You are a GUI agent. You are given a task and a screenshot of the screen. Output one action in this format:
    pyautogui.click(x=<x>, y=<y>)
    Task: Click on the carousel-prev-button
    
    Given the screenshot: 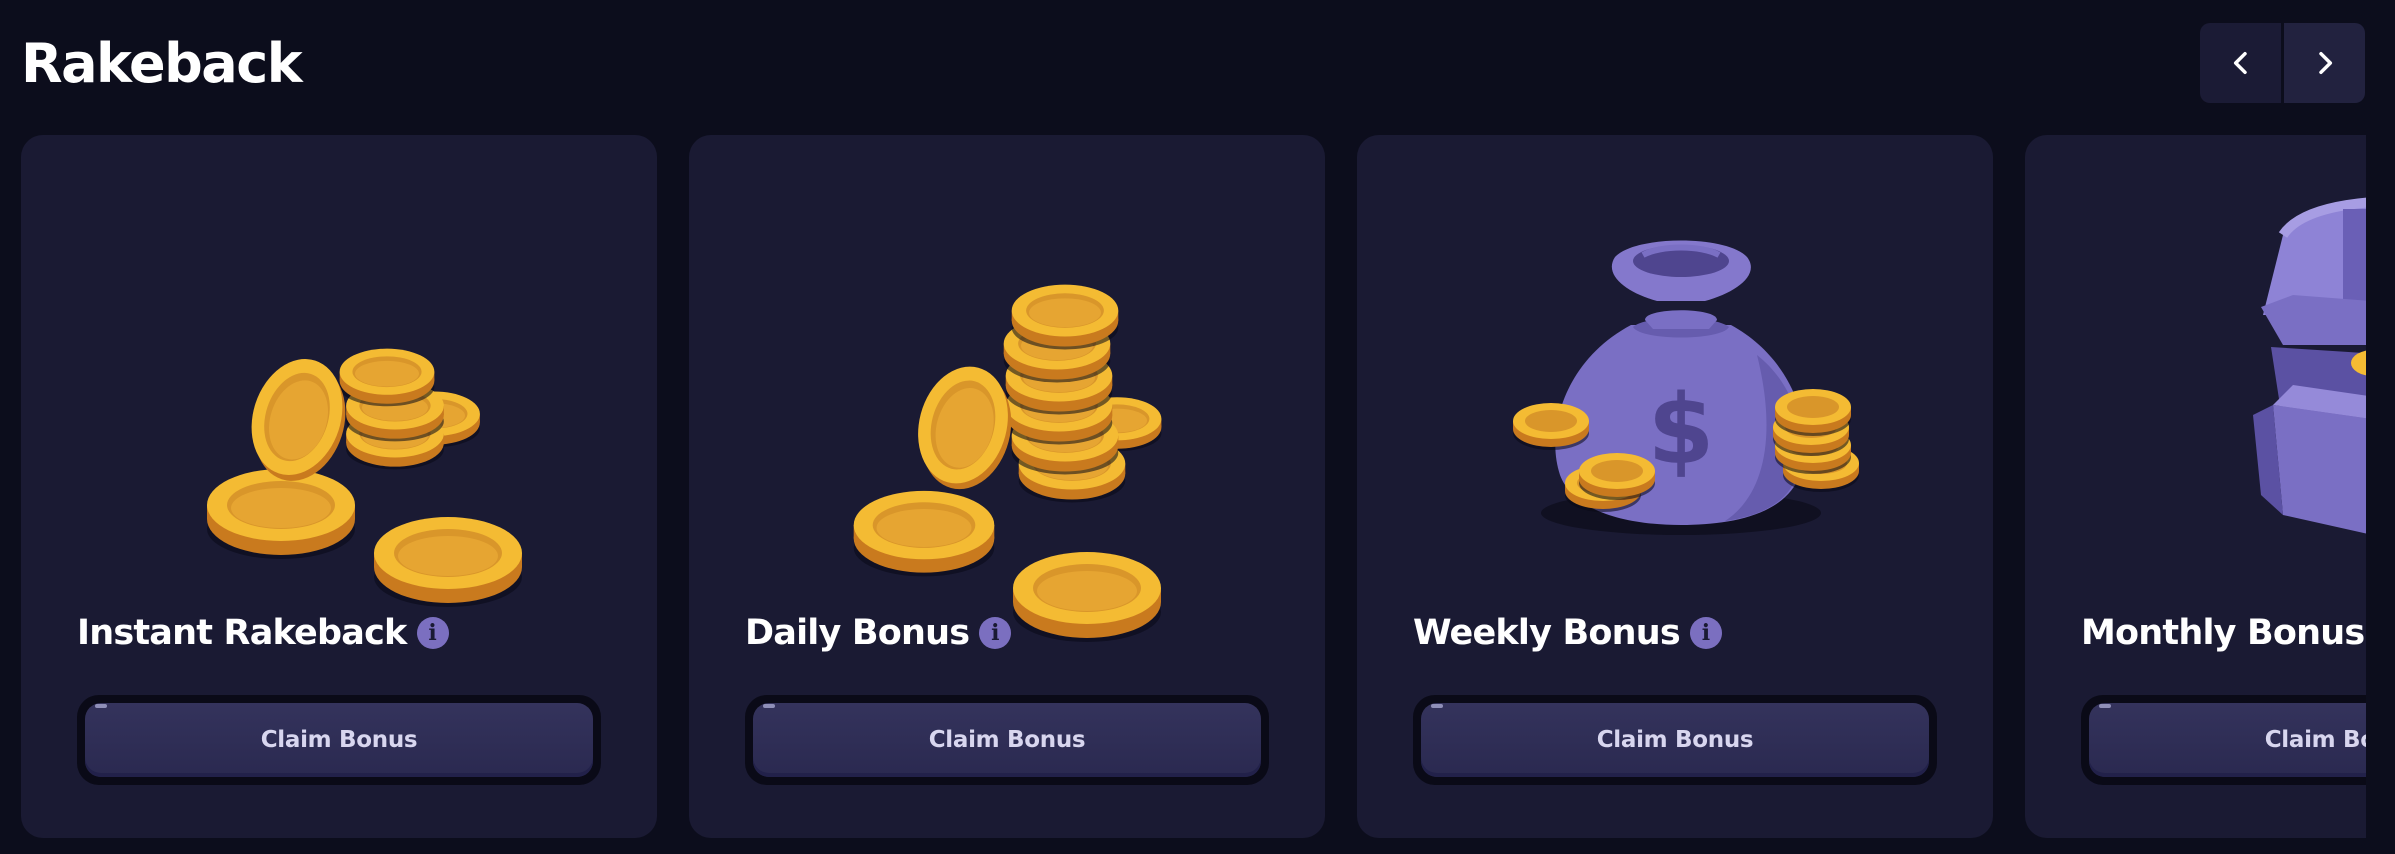 What is the action you would take?
    pyautogui.click(x=2240, y=63)
    